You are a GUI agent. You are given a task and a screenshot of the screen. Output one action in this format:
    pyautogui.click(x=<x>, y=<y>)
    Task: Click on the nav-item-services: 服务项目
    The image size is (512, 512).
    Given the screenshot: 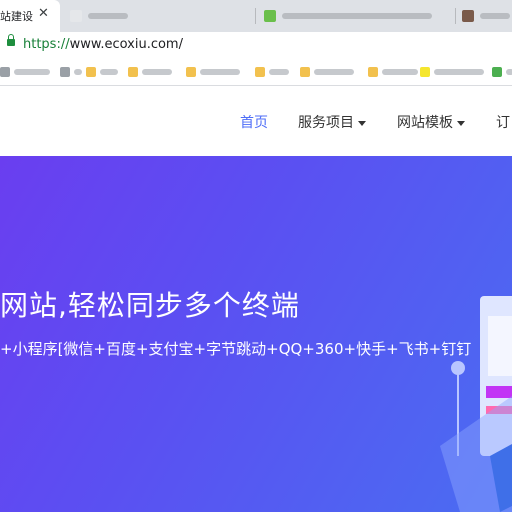 What is the action you would take?
    pyautogui.click(x=332, y=122)
    